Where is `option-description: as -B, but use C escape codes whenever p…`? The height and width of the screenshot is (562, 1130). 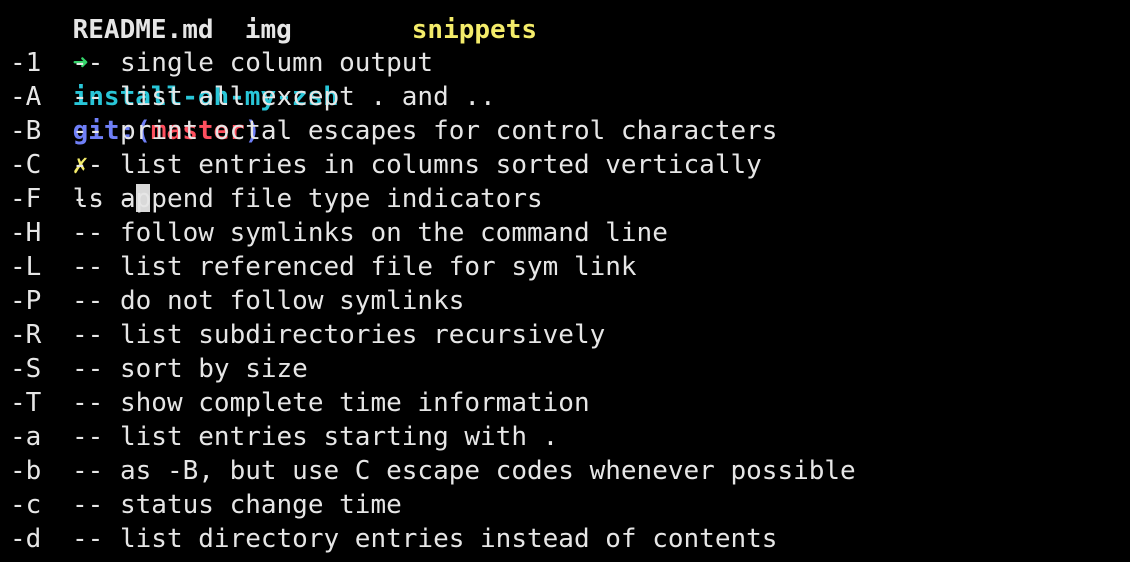 option-description: as -B, but use C escape codes whenever p… is located at coordinates (488, 471).